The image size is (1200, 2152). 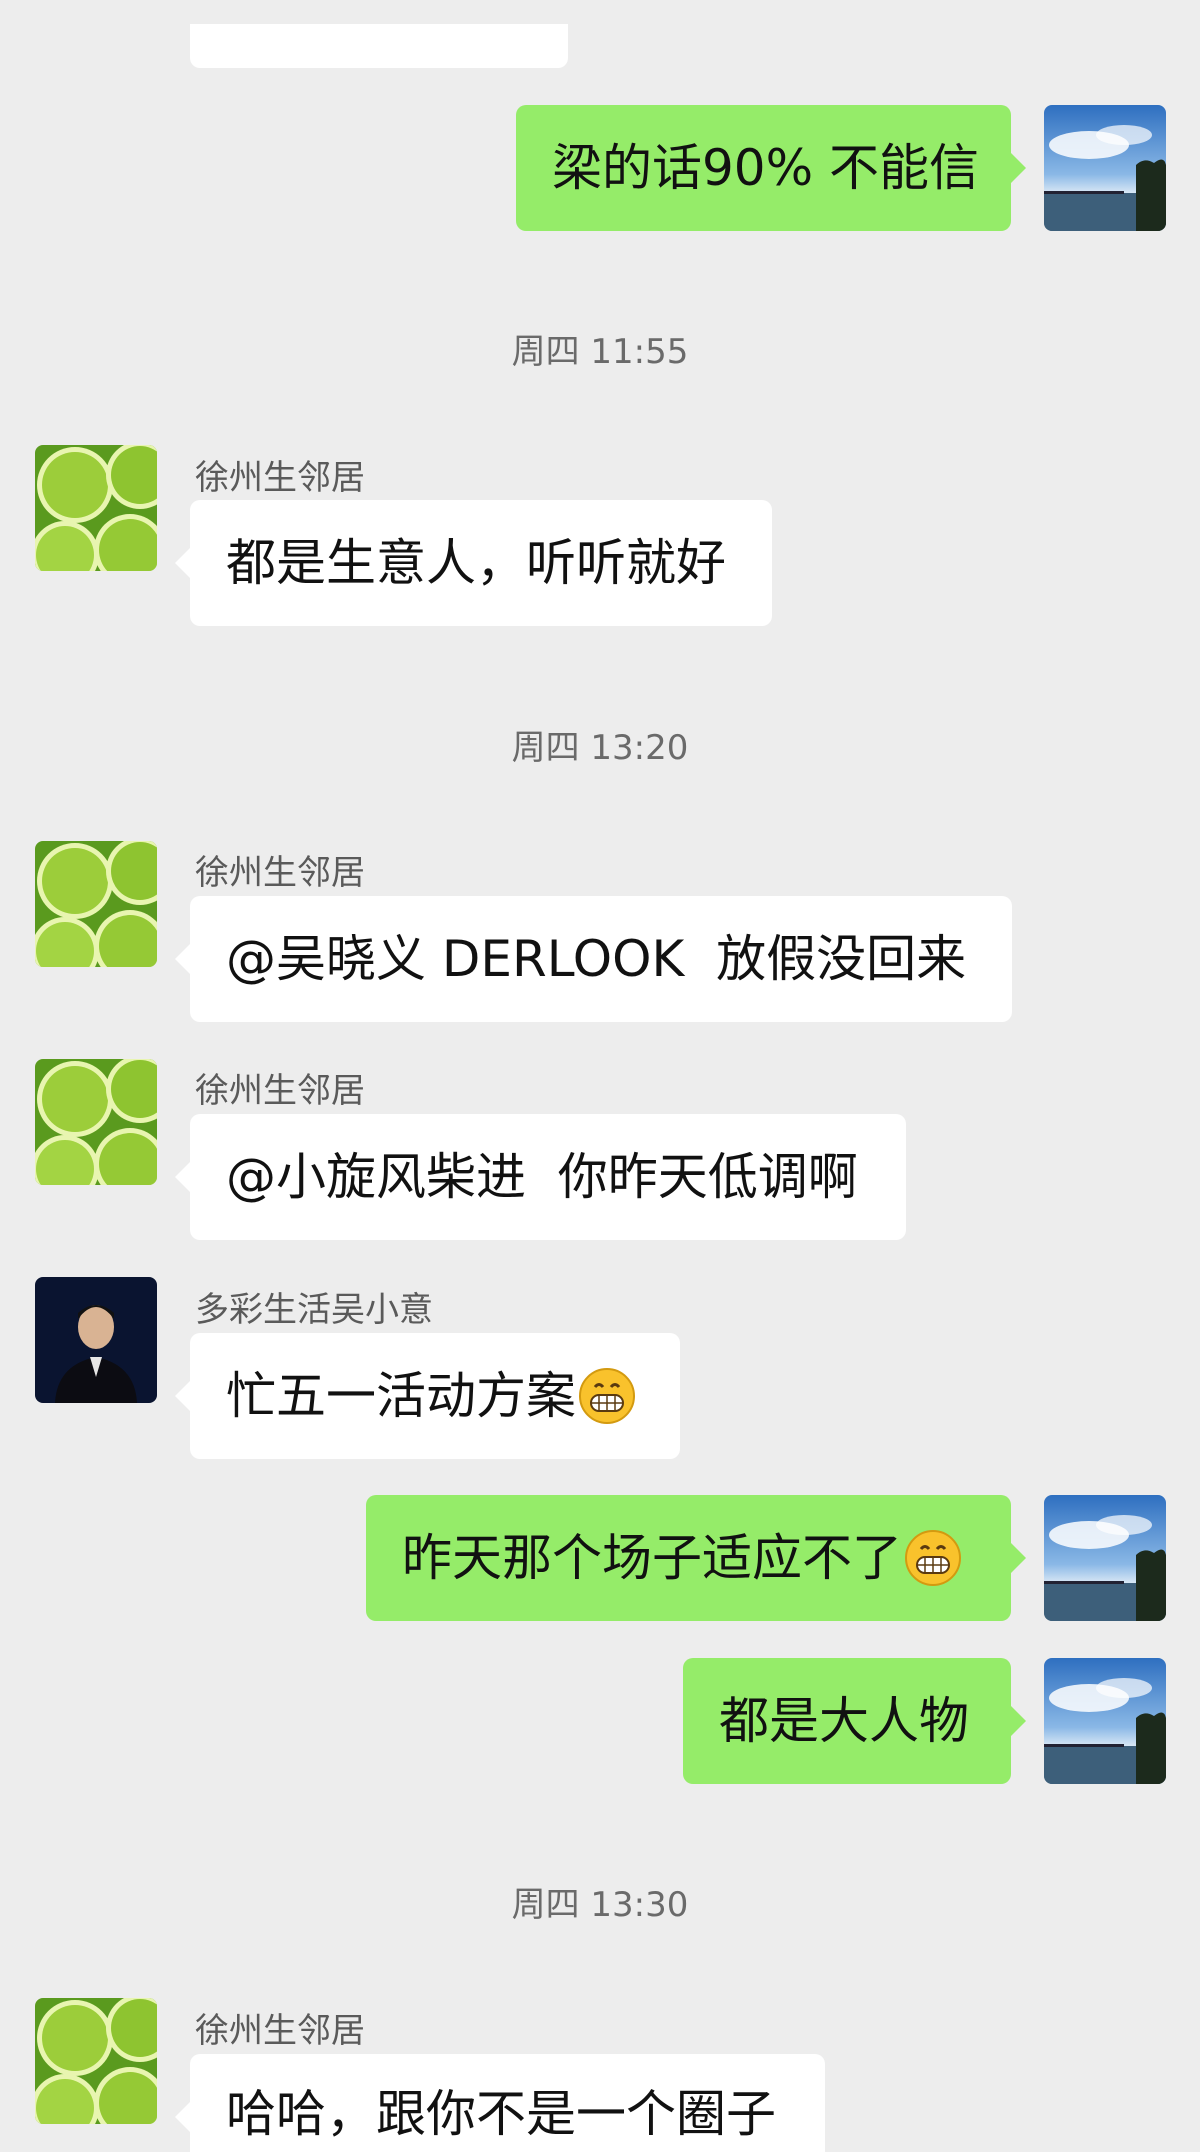 I want to click on message-text: 都是生意人，听听就好, so click(x=476, y=563).